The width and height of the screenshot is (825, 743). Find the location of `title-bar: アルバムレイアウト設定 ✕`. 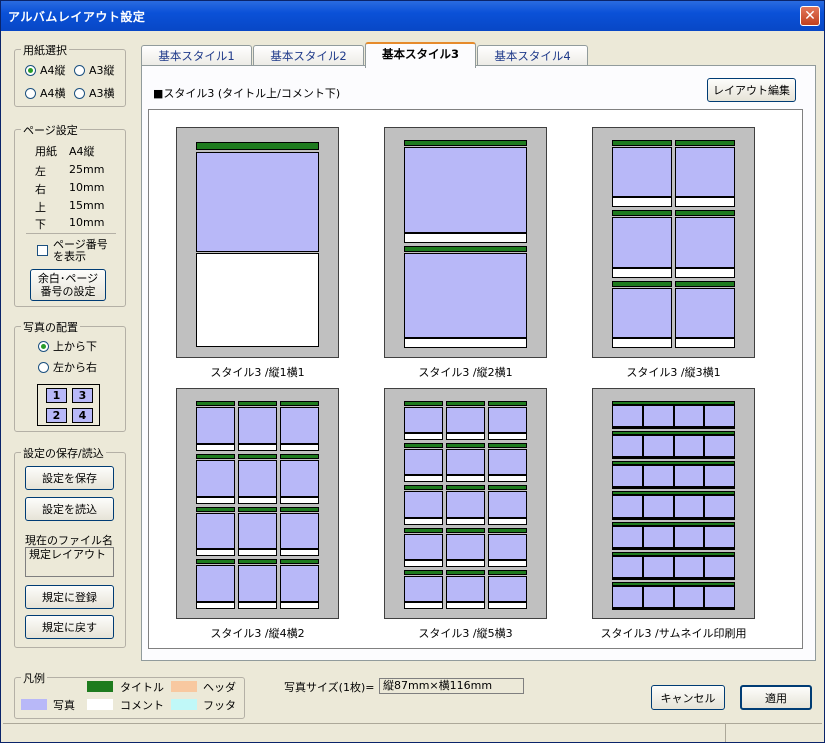

title-bar: アルバムレイアウト設定 ✕ is located at coordinates (412, 16).